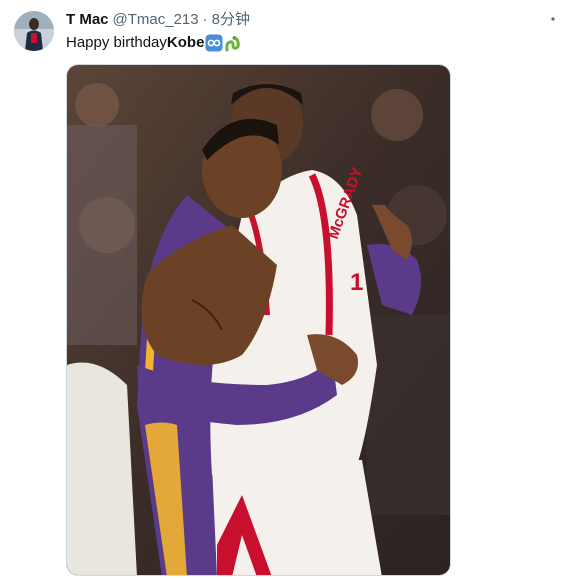 The height and width of the screenshot is (579, 568). Describe the element at coordinates (116, 42) in the screenshot. I see `tweet-text-prefix: Happy birthday` at that location.